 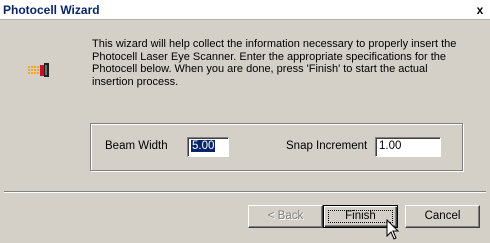 I want to click on button-divider, so click(x=245, y=192).